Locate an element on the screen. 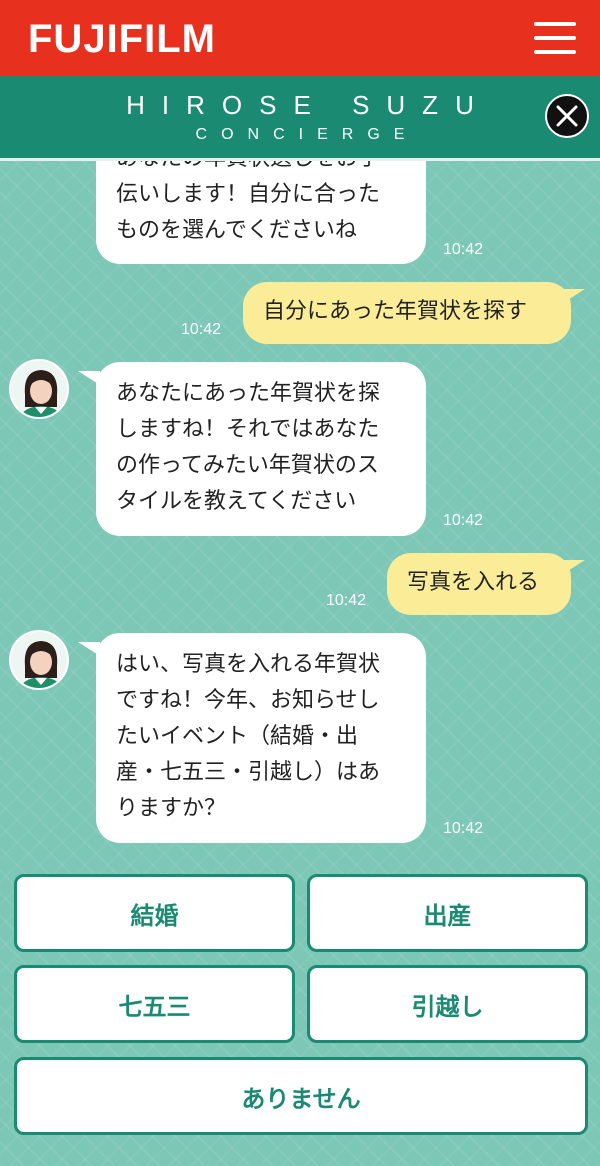  option-button-none: ありません is located at coordinates (301, 1096).